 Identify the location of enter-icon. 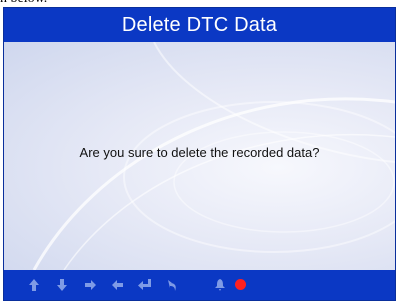
(144, 285).